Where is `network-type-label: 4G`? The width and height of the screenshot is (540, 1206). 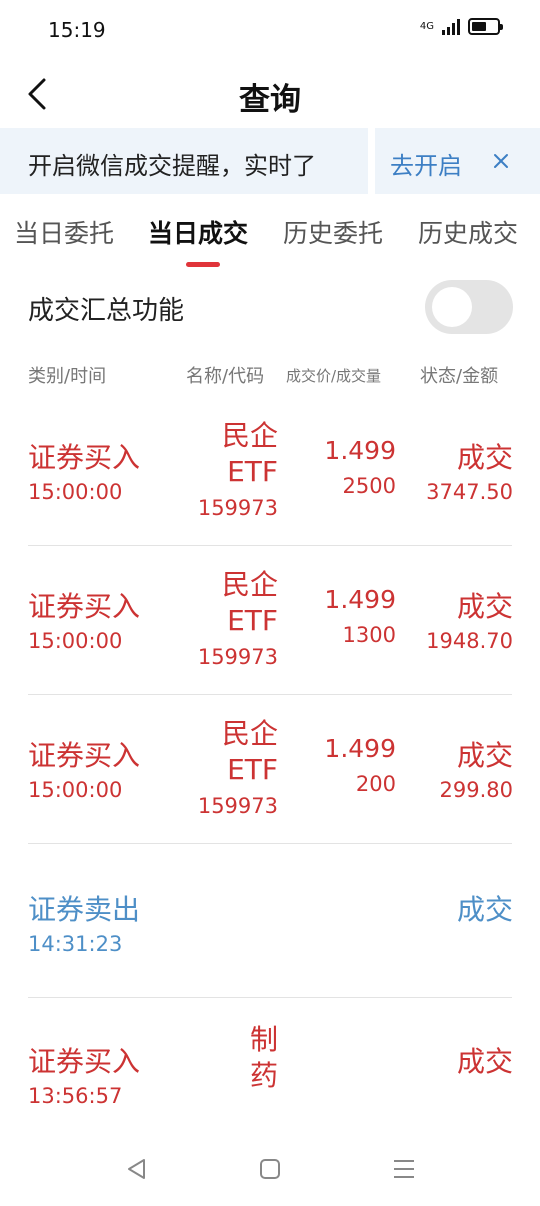 network-type-label: 4G is located at coordinates (426, 26).